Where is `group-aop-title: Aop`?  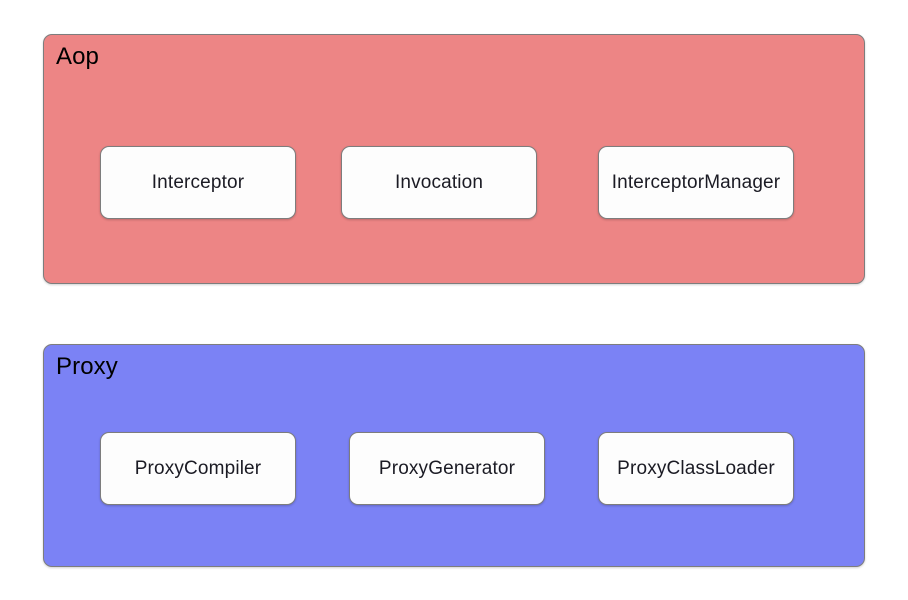 group-aop-title: Aop is located at coordinates (78, 56).